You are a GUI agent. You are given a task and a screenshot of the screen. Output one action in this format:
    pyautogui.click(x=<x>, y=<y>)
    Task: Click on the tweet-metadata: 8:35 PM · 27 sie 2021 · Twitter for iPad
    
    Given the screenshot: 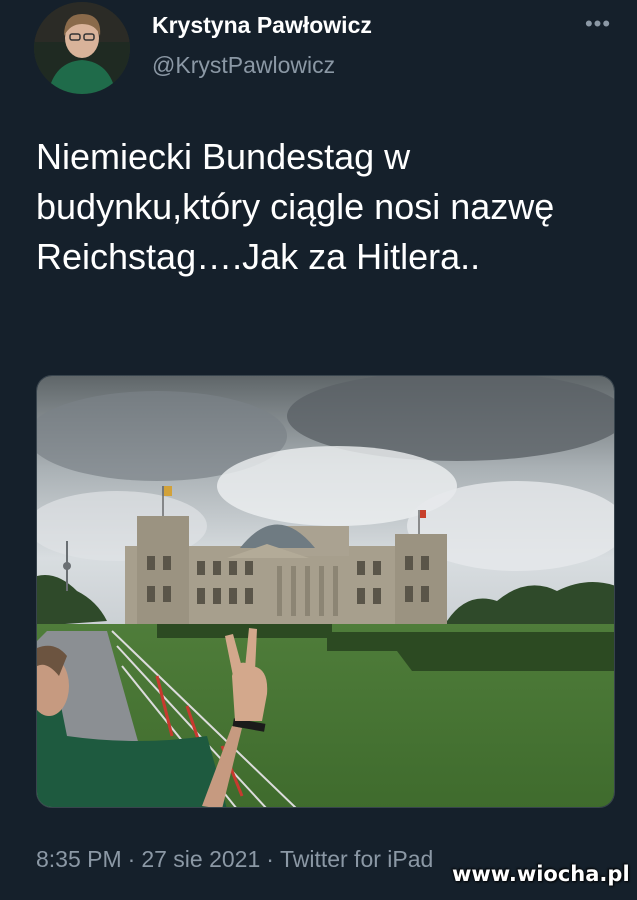 What is the action you would take?
    pyautogui.click(x=234, y=859)
    